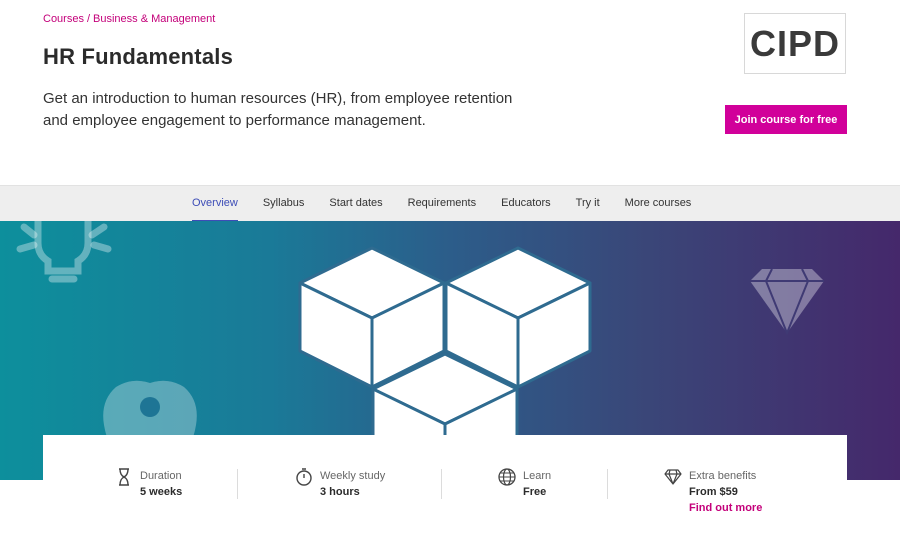 Image resolution: width=900 pixels, height=540 pixels. Describe the element at coordinates (124, 477) in the screenshot. I see `hourglass-icon` at that location.